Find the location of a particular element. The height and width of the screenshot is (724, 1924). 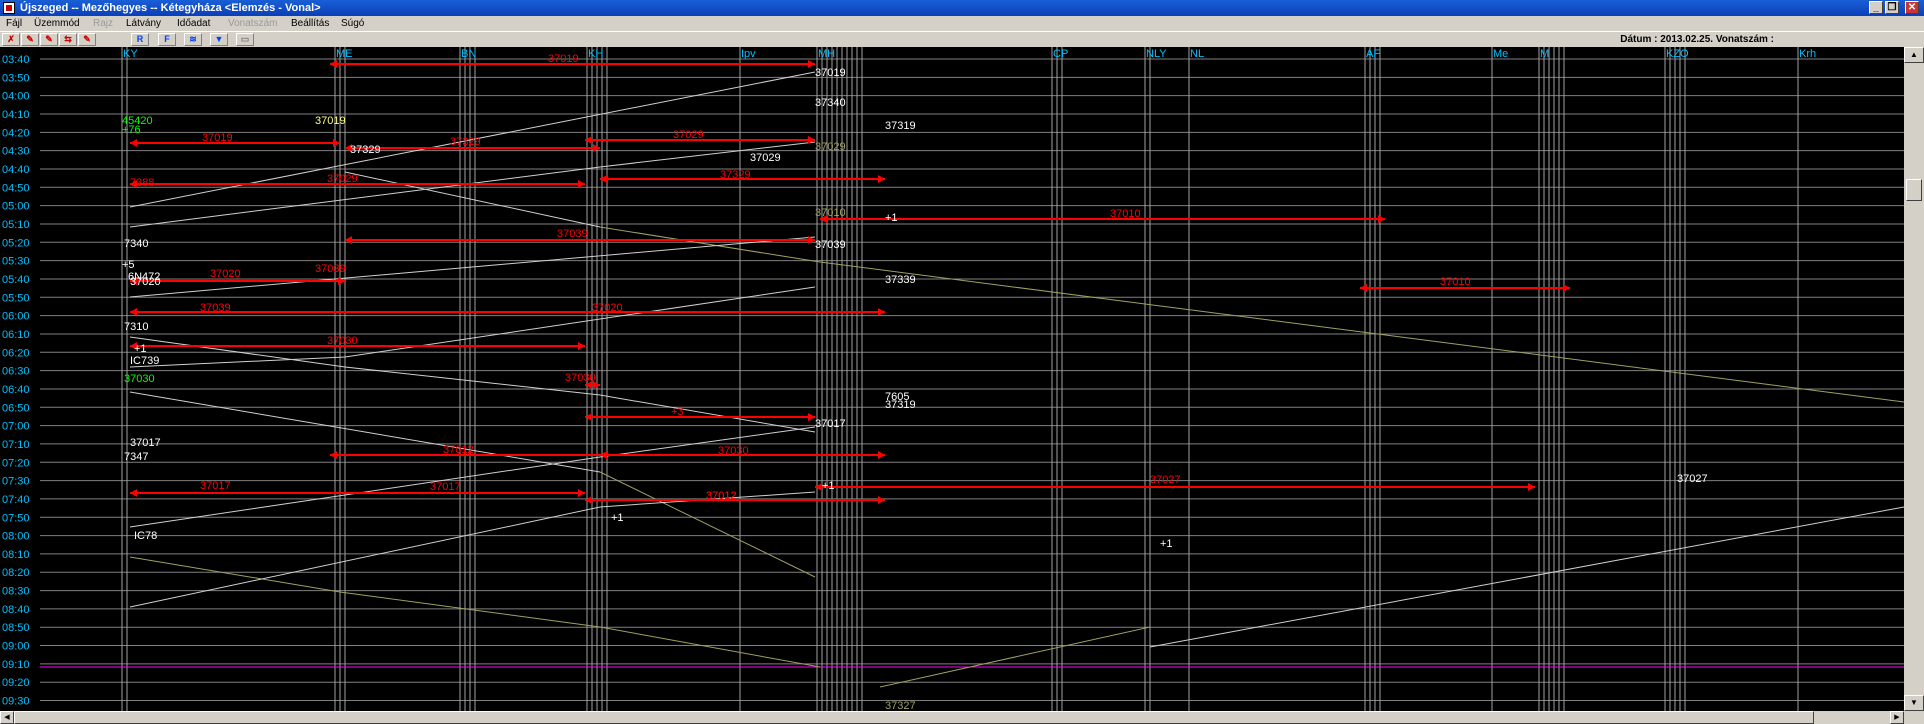

f-button: F is located at coordinates (167, 39).